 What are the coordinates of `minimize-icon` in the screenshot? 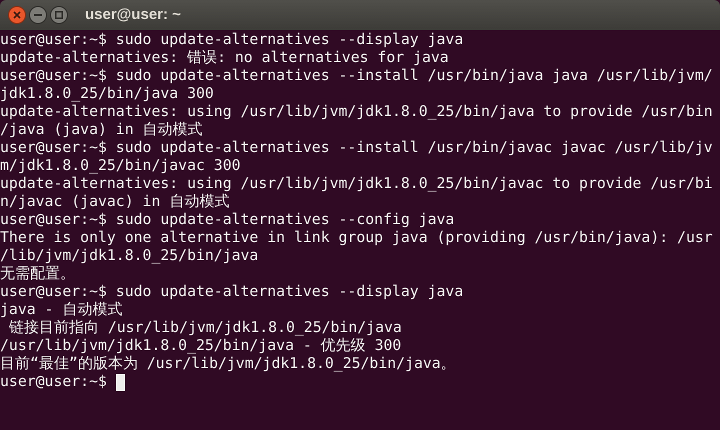 It's located at (38, 15).